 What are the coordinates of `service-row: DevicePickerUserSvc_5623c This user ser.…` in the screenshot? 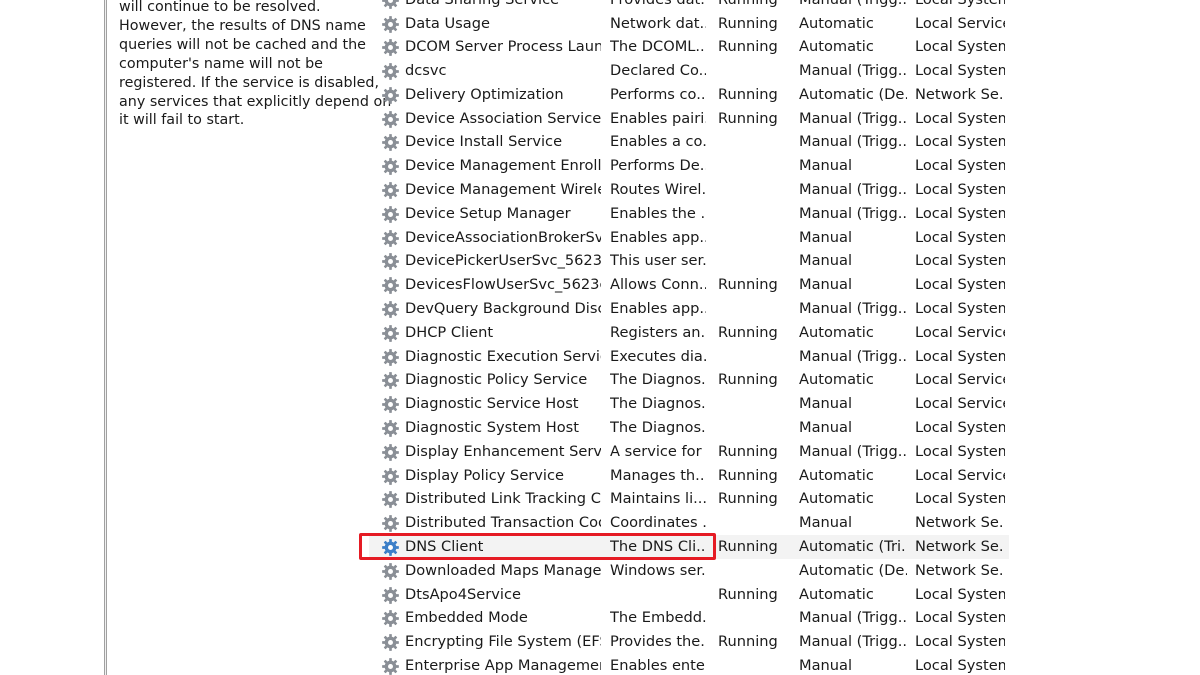 It's located at (689, 261).